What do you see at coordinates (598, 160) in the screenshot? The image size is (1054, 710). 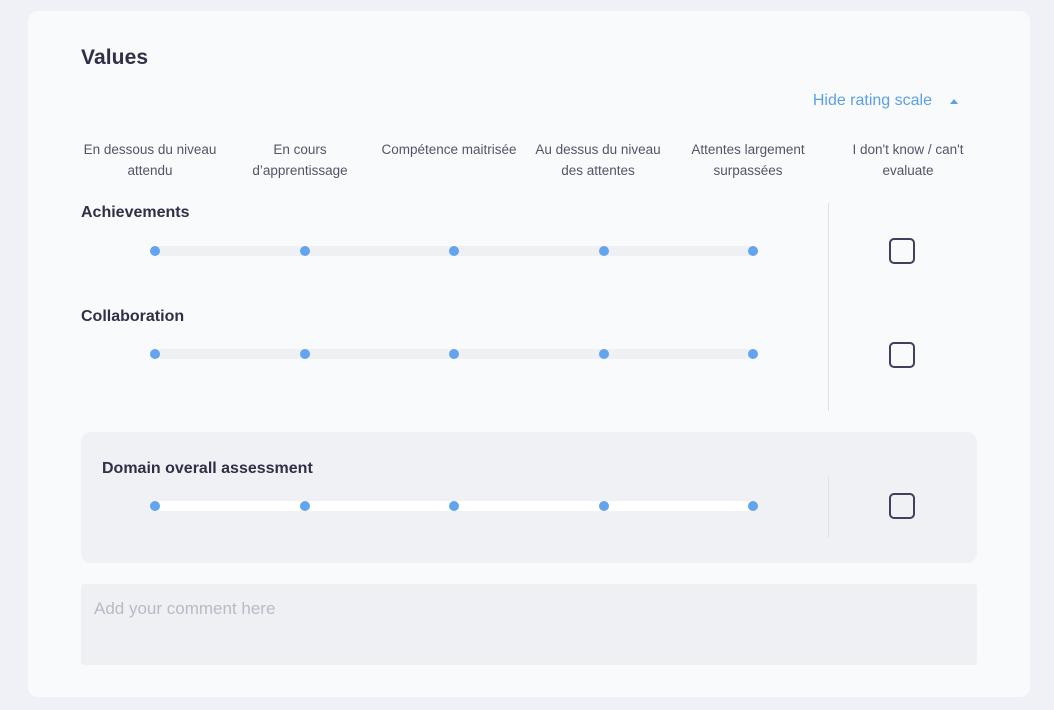 I see `scale-label-4: Au dessus du niveau des attentes` at bounding box center [598, 160].